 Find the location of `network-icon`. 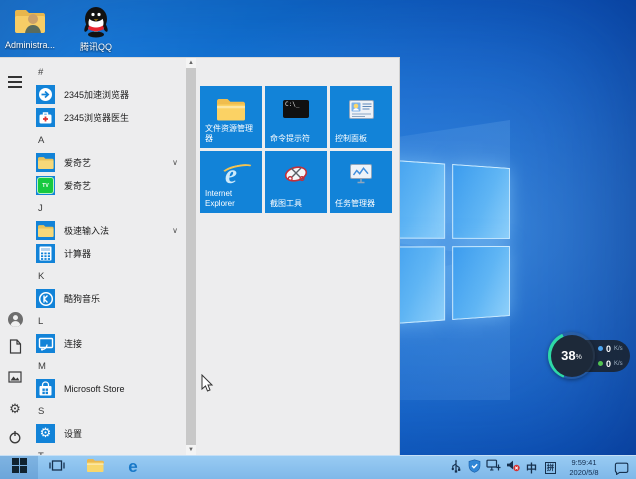

network-icon is located at coordinates (493, 468).